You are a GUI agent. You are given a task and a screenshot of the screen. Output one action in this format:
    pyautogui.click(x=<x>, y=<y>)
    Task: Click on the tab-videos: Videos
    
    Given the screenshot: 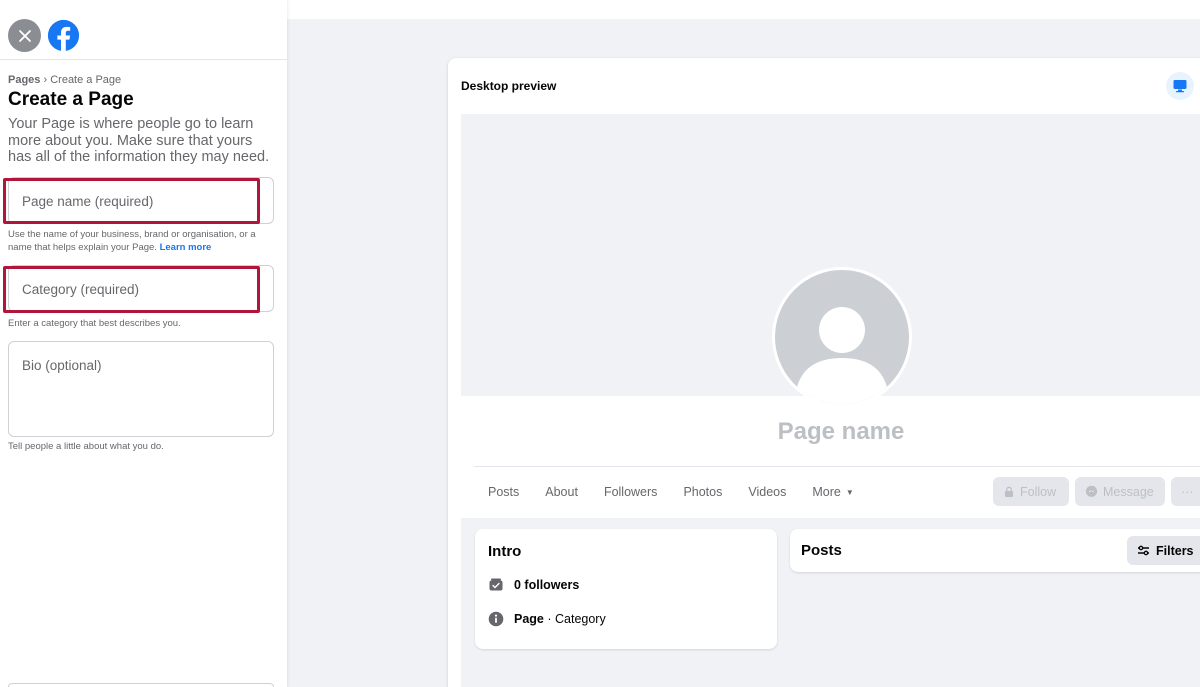 What is the action you would take?
    pyautogui.click(x=767, y=492)
    